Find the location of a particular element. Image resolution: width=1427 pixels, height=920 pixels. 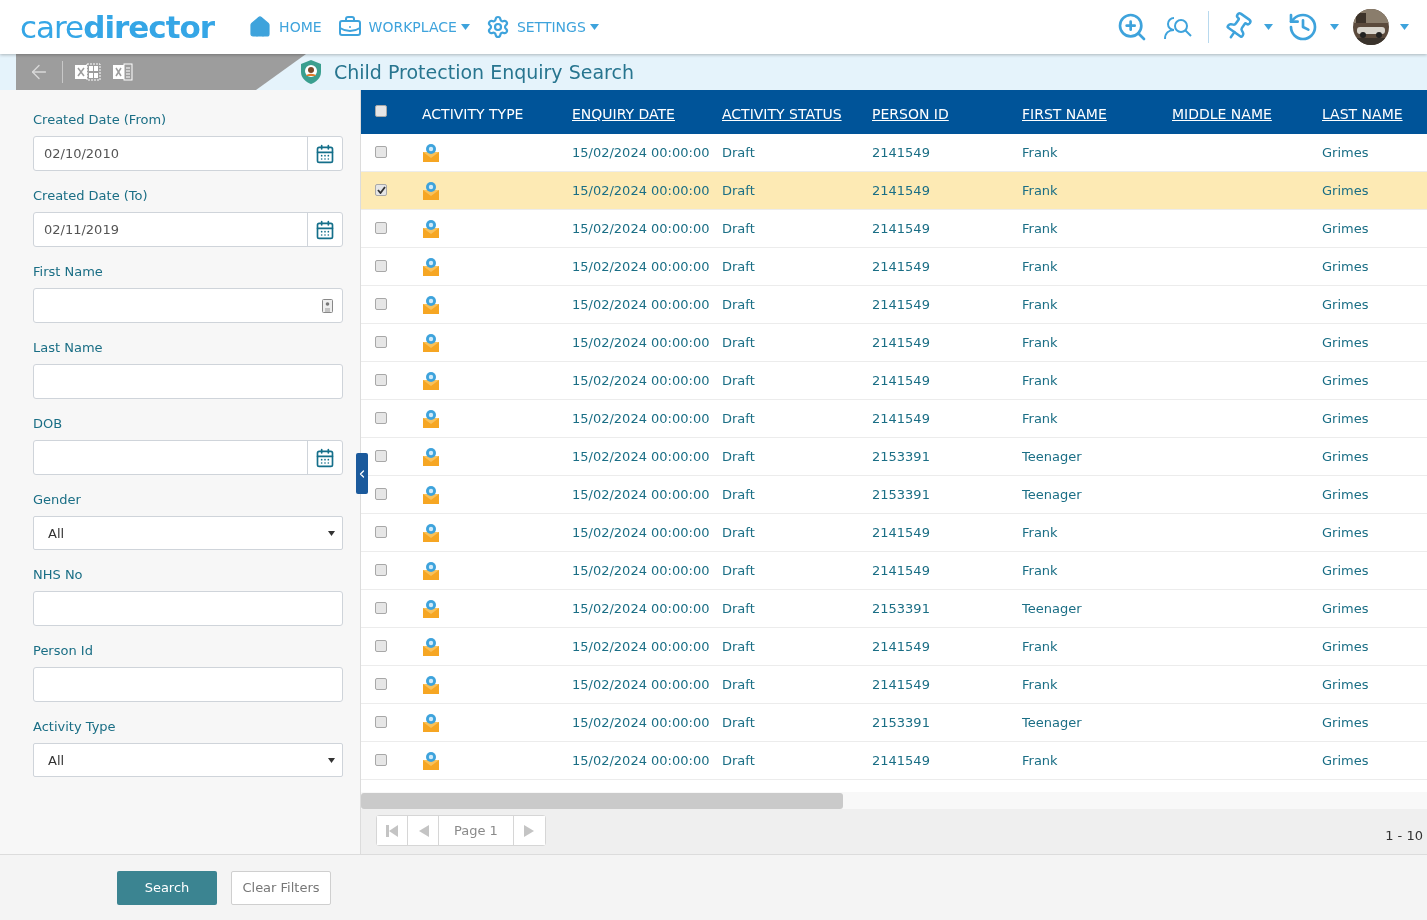

first-page-button is located at coordinates (392, 830).